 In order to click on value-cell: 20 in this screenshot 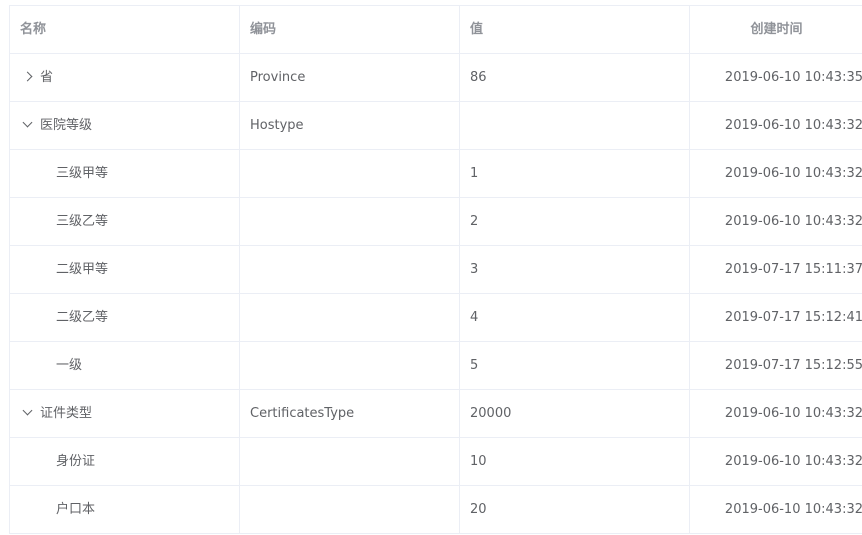, I will do `click(575, 509)`.